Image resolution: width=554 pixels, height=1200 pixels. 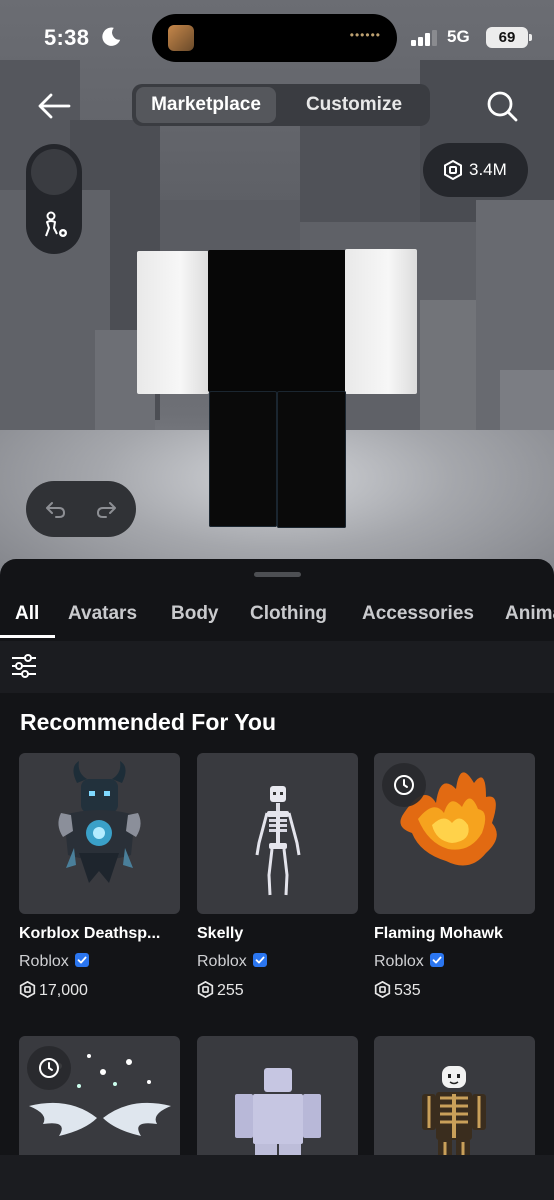 What do you see at coordinates (311, 459) in the screenshot?
I see `avatar-right-leg` at bounding box center [311, 459].